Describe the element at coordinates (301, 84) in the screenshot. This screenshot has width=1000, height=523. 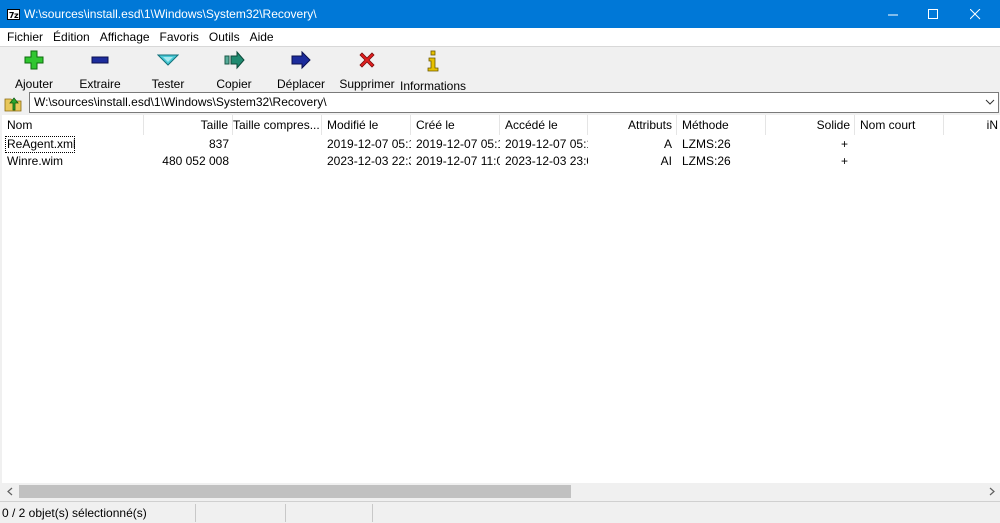
I see `move-label: Déplacer` at that location.